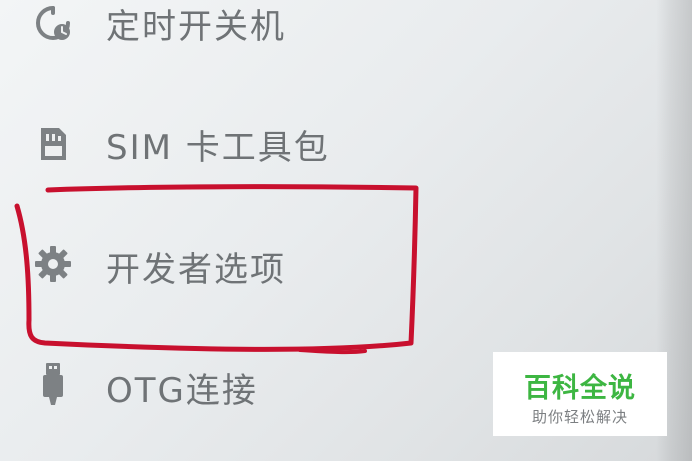 This screenshot has width=692, height=461. I want to click on menu-item-label: SIM 卡工具包, so click(218, 148).